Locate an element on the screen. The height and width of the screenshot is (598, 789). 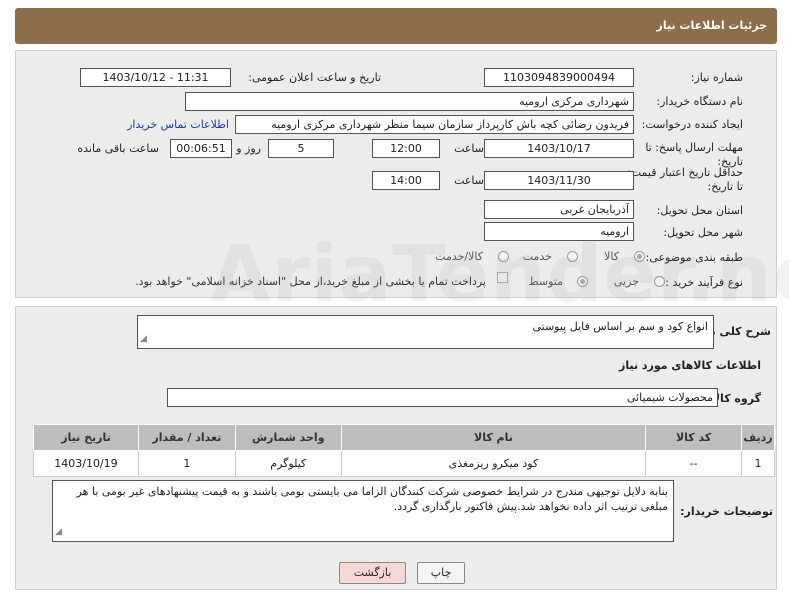
buyer-notes-label: توضیحات خریدار: is located at coordinates (726, 511).